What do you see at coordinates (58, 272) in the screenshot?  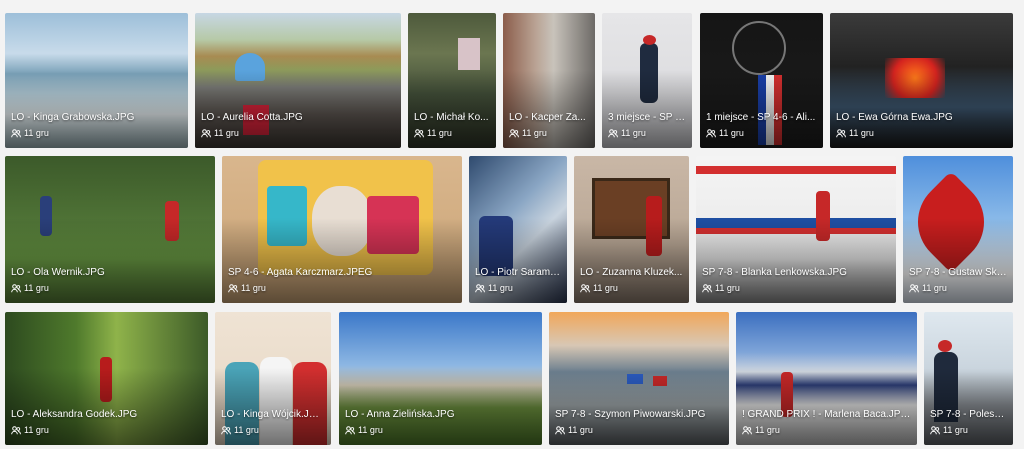 I see `photo-title: LO - Ola Wernik.JPG` at bounding box center [58, 272].